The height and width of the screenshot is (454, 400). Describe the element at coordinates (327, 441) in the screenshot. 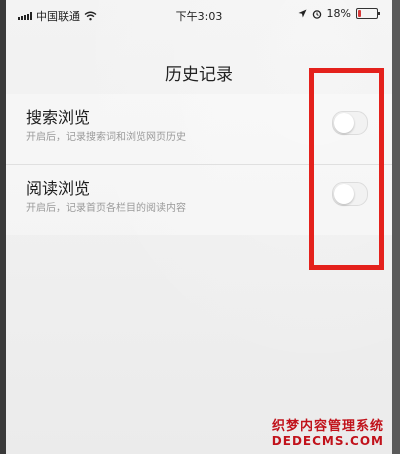

I see `watermark-line2: DEDECMS.COM` at that location.